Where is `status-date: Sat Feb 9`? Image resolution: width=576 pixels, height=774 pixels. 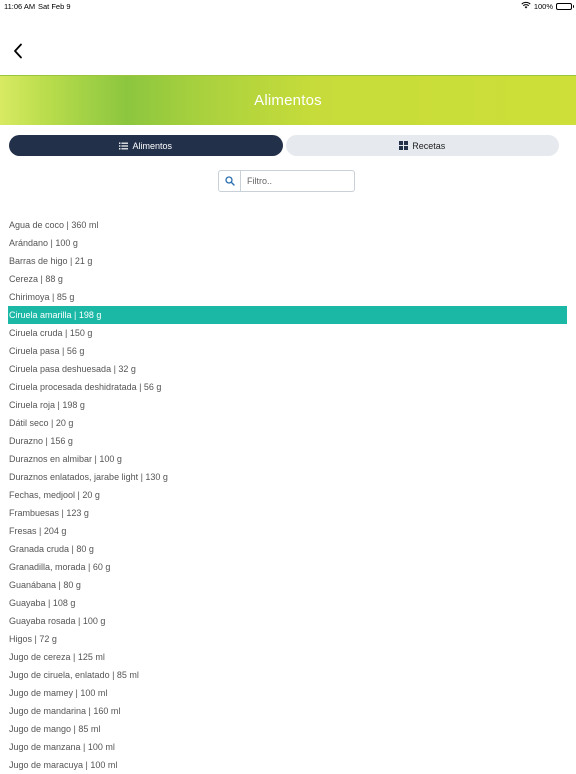
status-date: Sat Feb 9 is located at coordinates (54, 6).